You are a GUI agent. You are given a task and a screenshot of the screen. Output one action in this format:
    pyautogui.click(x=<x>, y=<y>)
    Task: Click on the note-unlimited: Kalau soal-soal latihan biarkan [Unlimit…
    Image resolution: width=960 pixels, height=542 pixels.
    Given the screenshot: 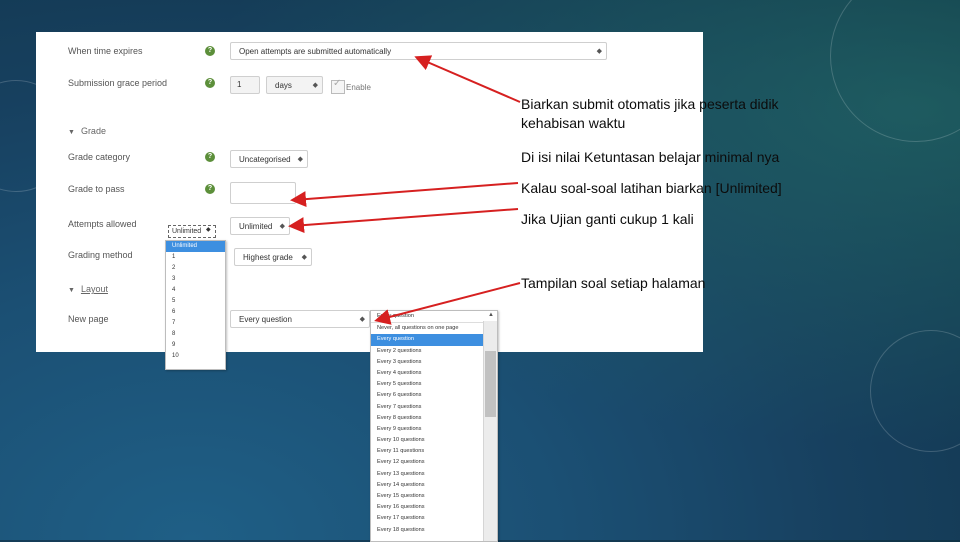 What is the action you would take?
    pyautogui.click(x=651, y=188)
    